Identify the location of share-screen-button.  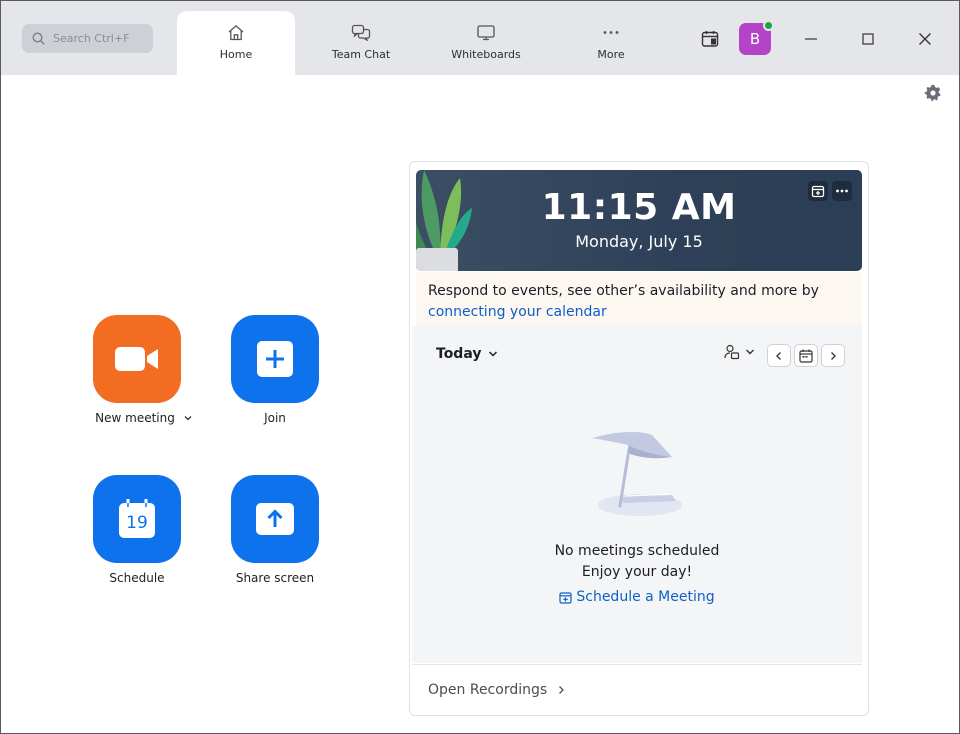
(275, 519).